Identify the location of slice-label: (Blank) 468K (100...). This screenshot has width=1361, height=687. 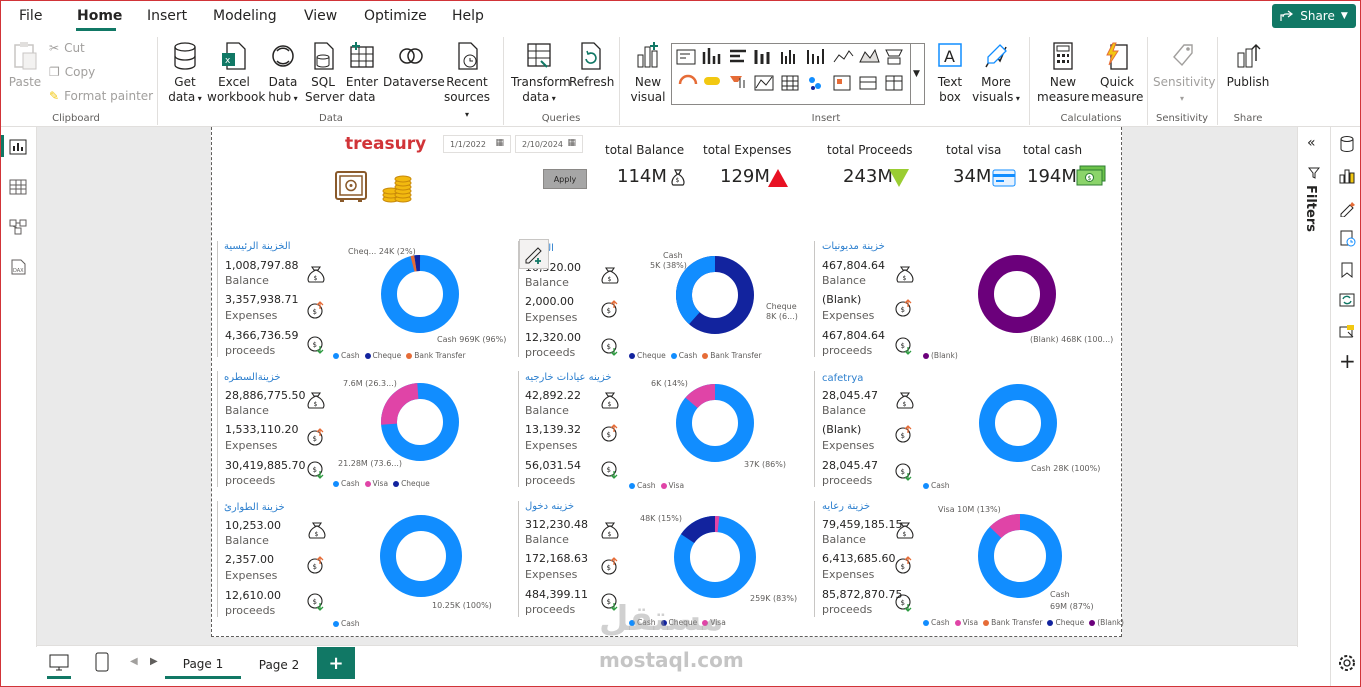
(1072, 339).